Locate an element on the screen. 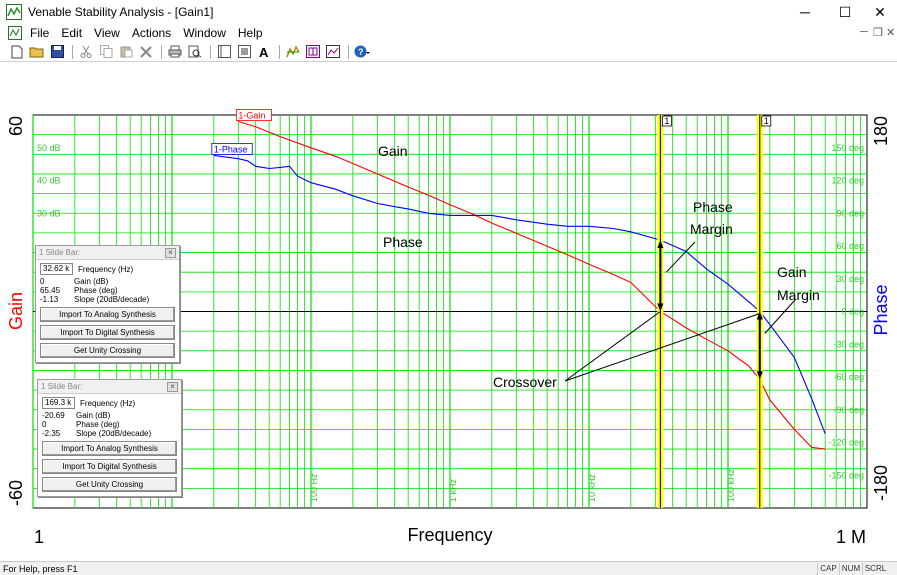 The height and width of the screenshot is (575, 897). frequency-tick-label: 100 kHz is located at coordinates (731, 485).